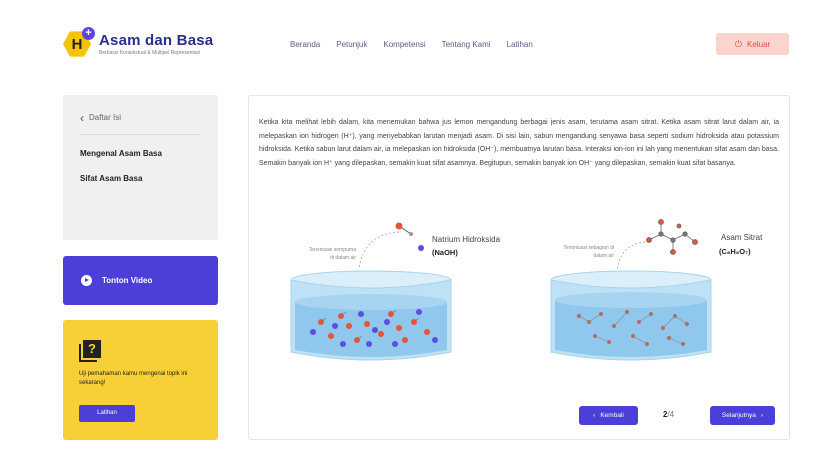  Describe the element at coordinates (762, 415) in the screenshot. I see `chevron-right-icon: ›` at that location.